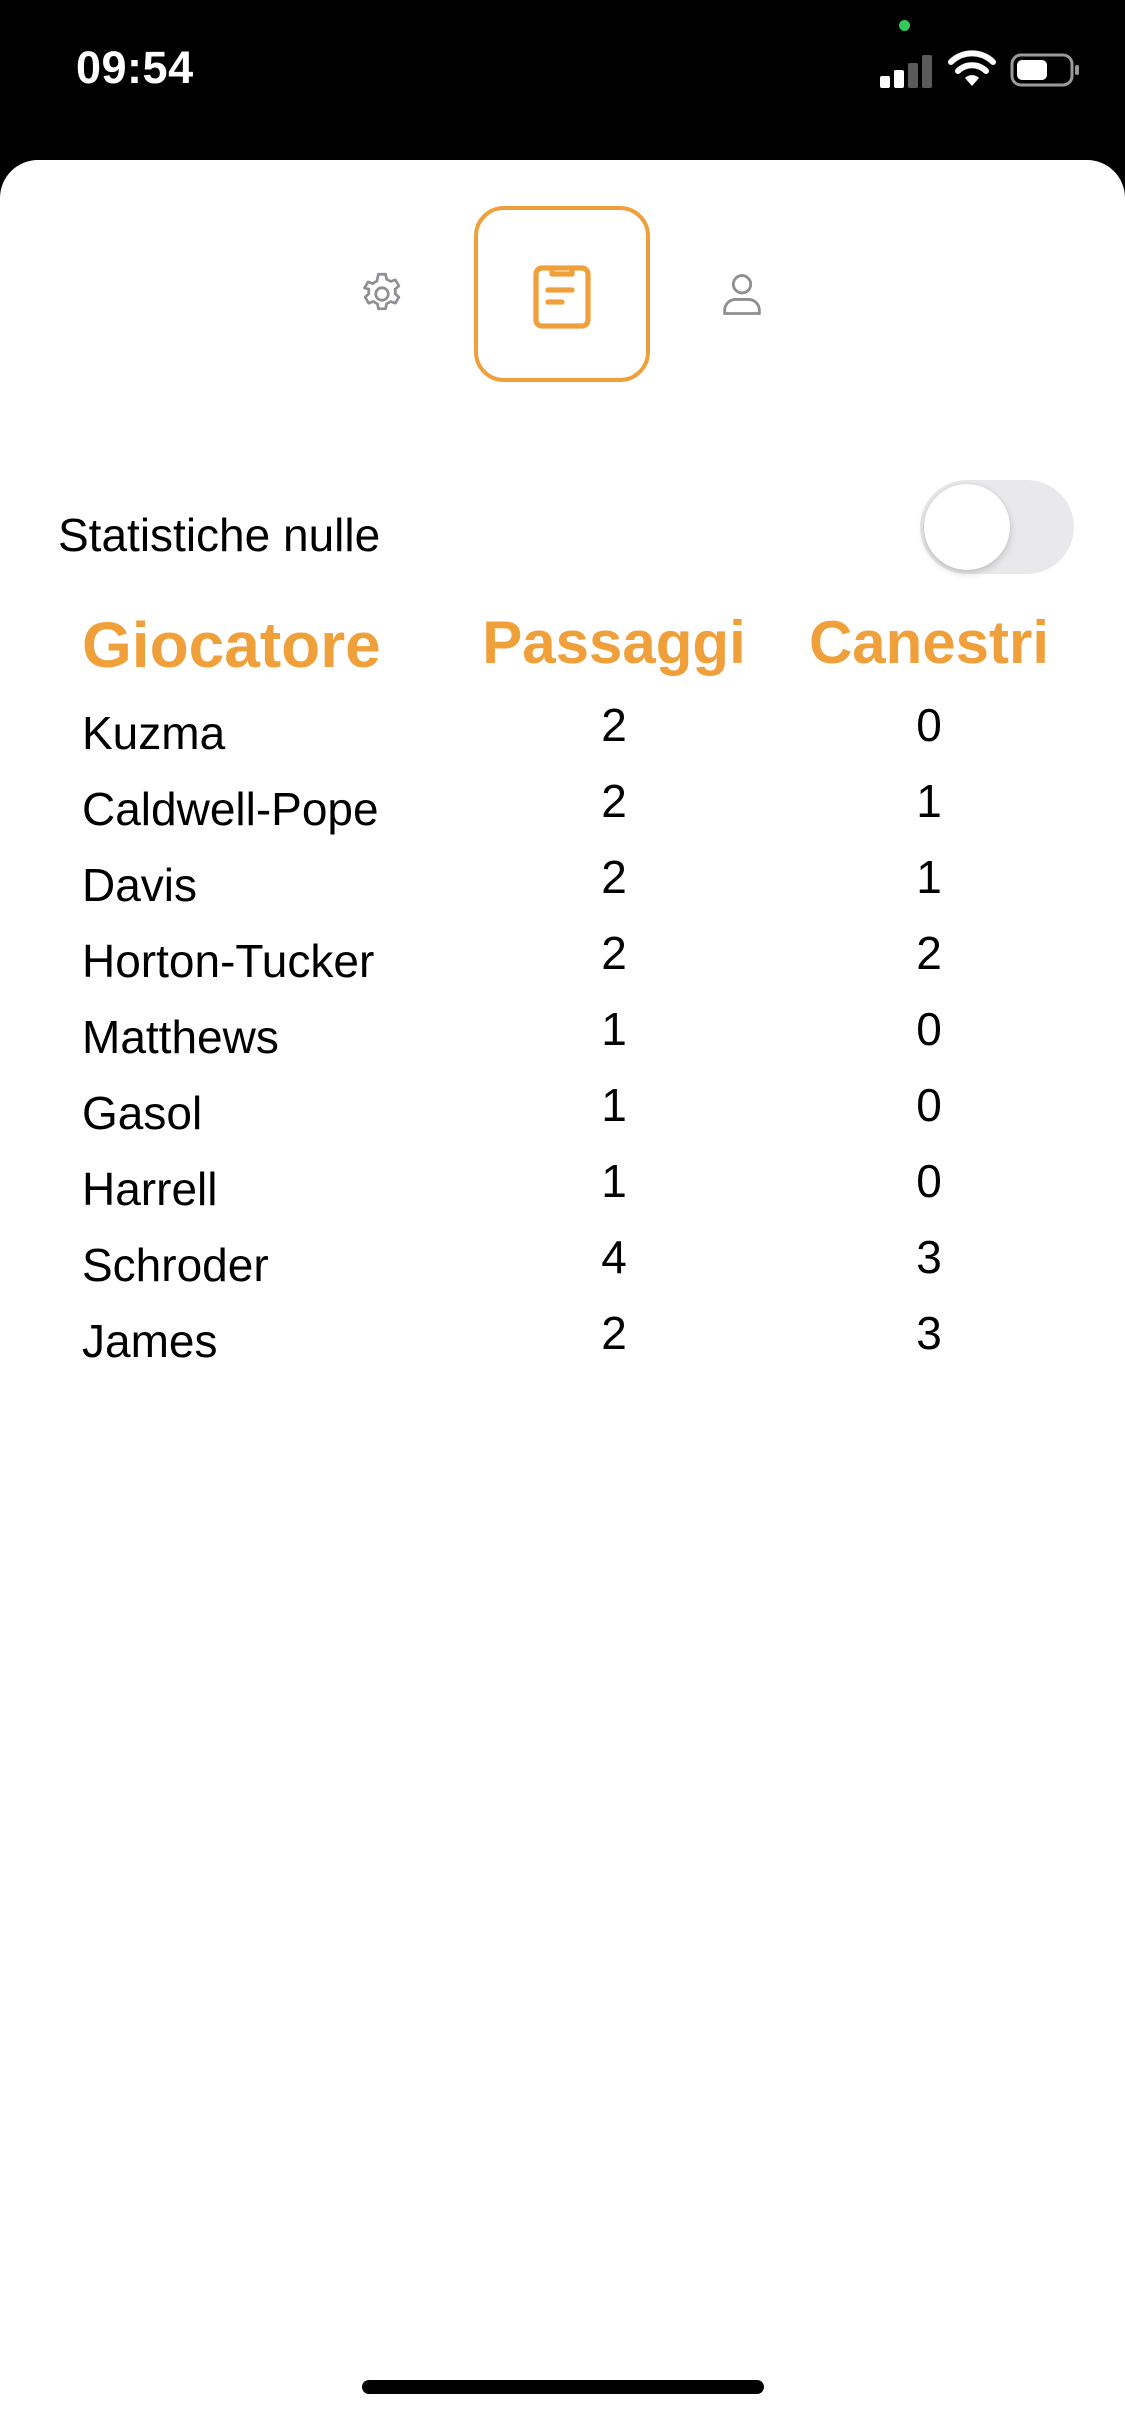 Image resolution: width=1125 pixels, height=2436 pixels. I want to click on tab-bar, so click(562, 294).